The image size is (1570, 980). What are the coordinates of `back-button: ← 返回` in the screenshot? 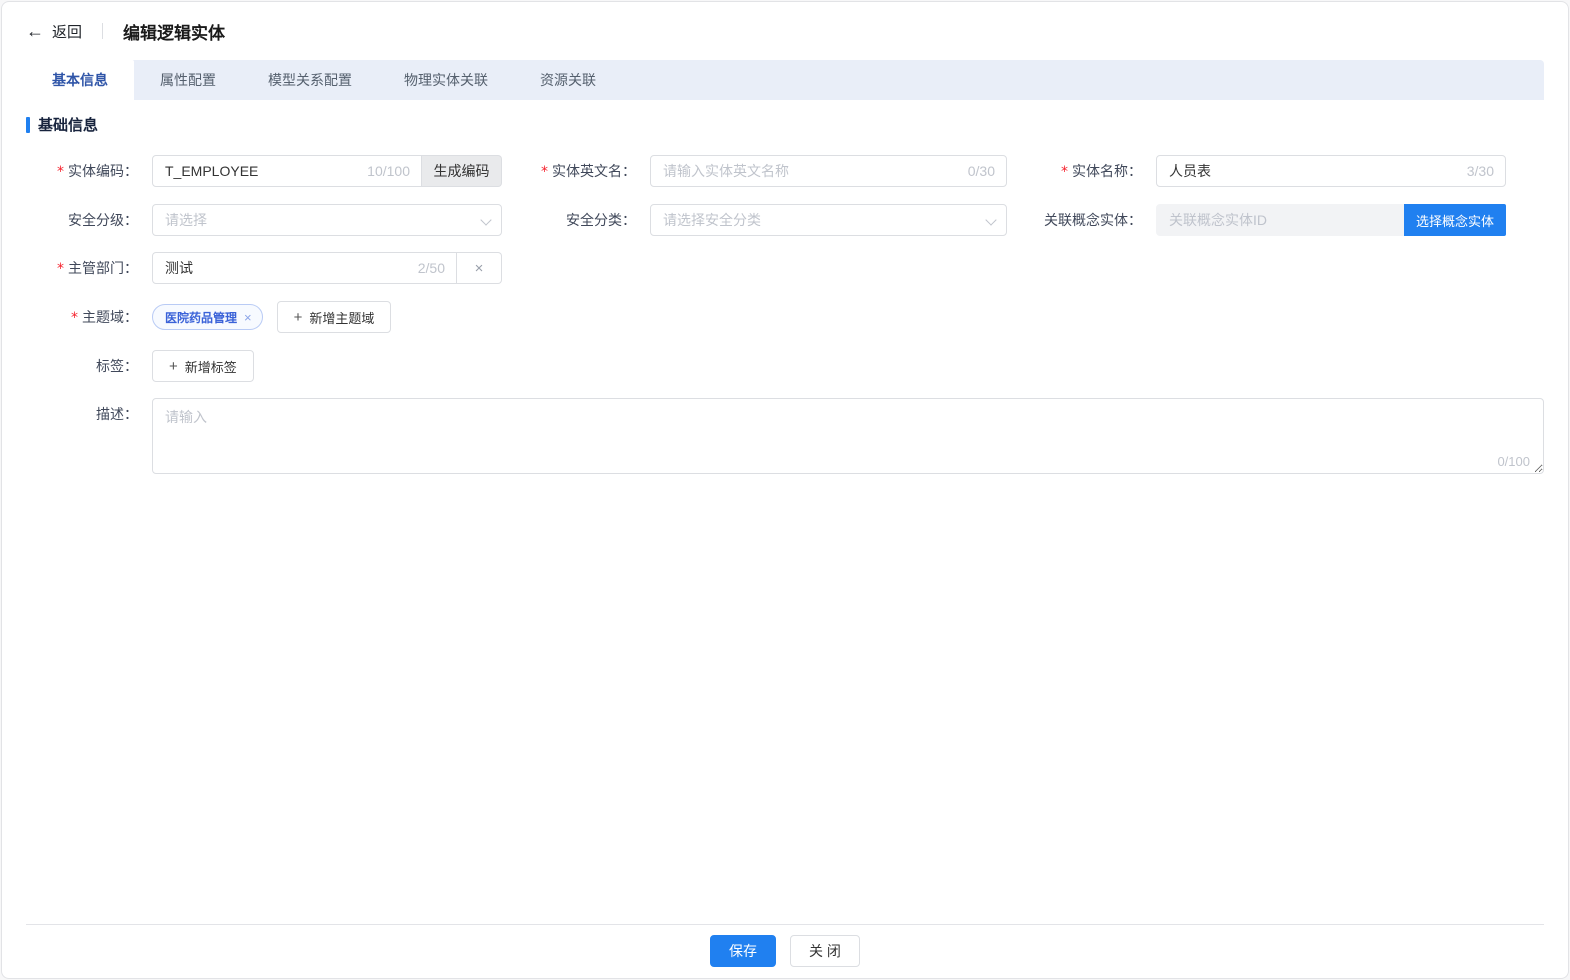 It's located at (54, 31).